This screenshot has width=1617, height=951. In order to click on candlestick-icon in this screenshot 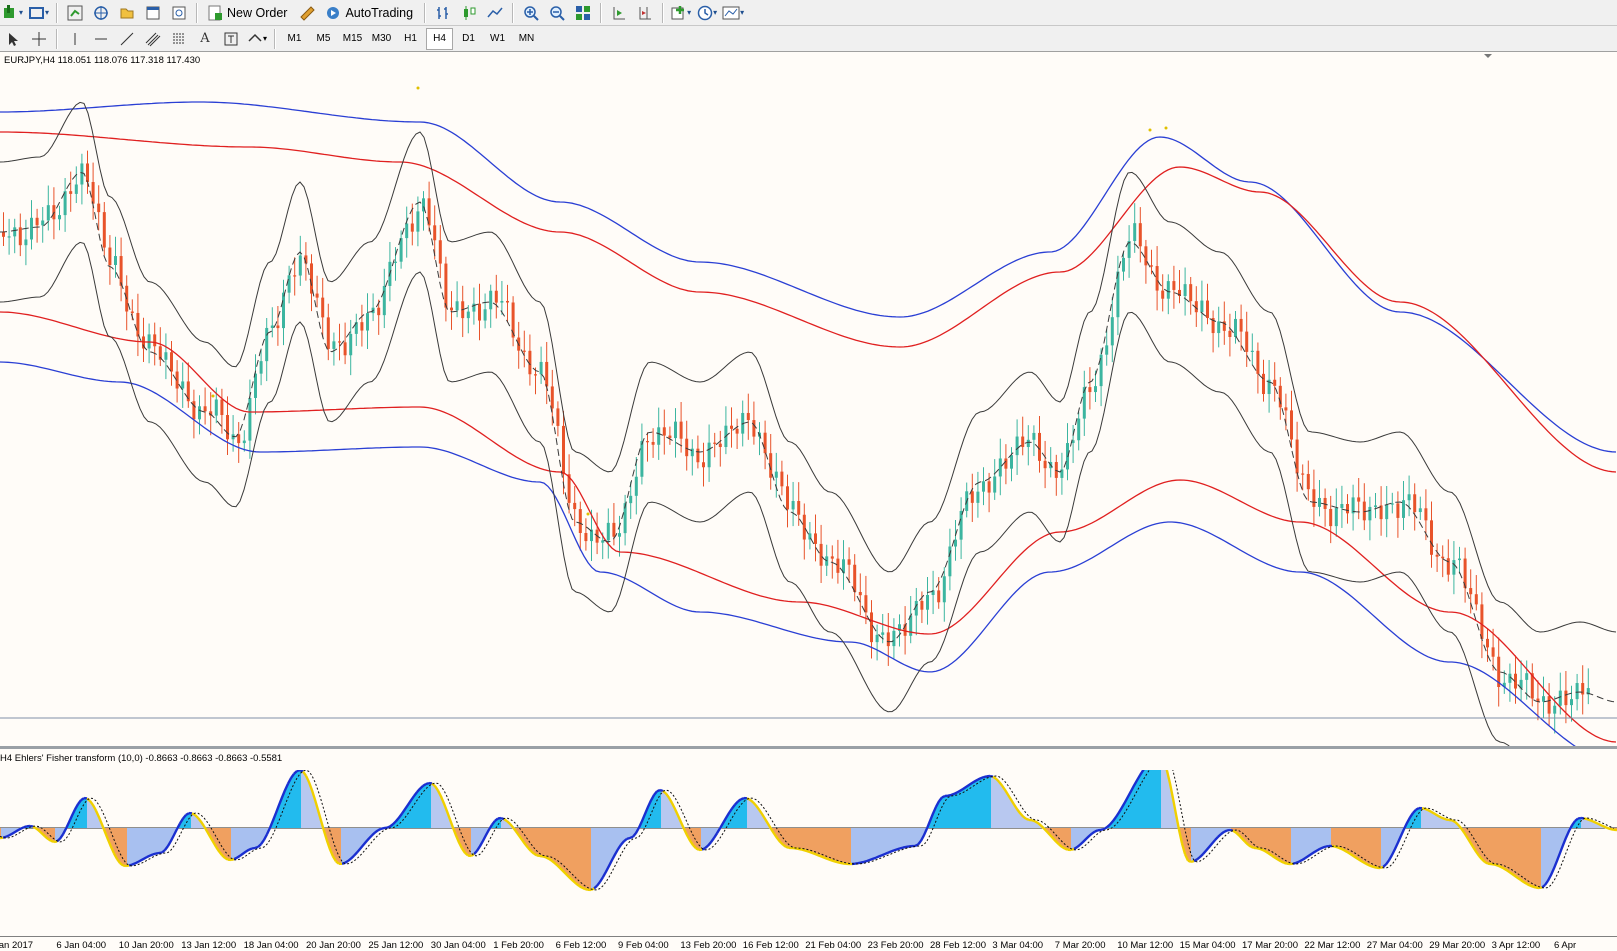, I will do `click(469, 13)`.